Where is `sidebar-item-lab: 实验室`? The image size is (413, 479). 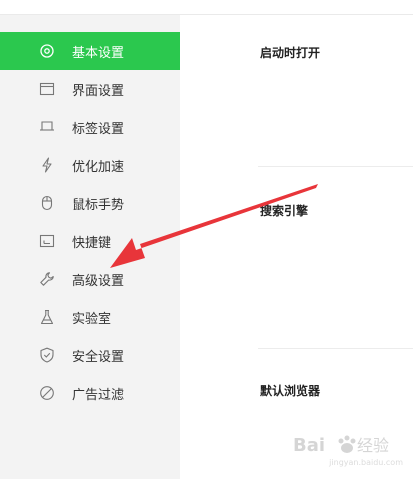
sidebar-item-lab: 实验室 is located at coordinates (90, 317).